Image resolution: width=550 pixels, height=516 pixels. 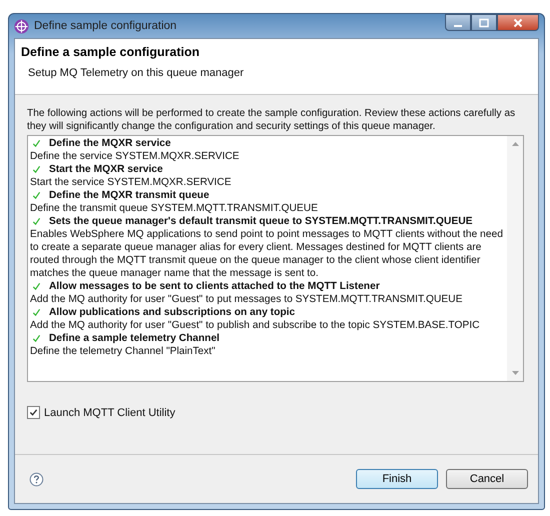 What do you see at coordinates (487, 479) in the screenshot?
I see `cancel-button: Cancel` at bounding box center [487, 479].